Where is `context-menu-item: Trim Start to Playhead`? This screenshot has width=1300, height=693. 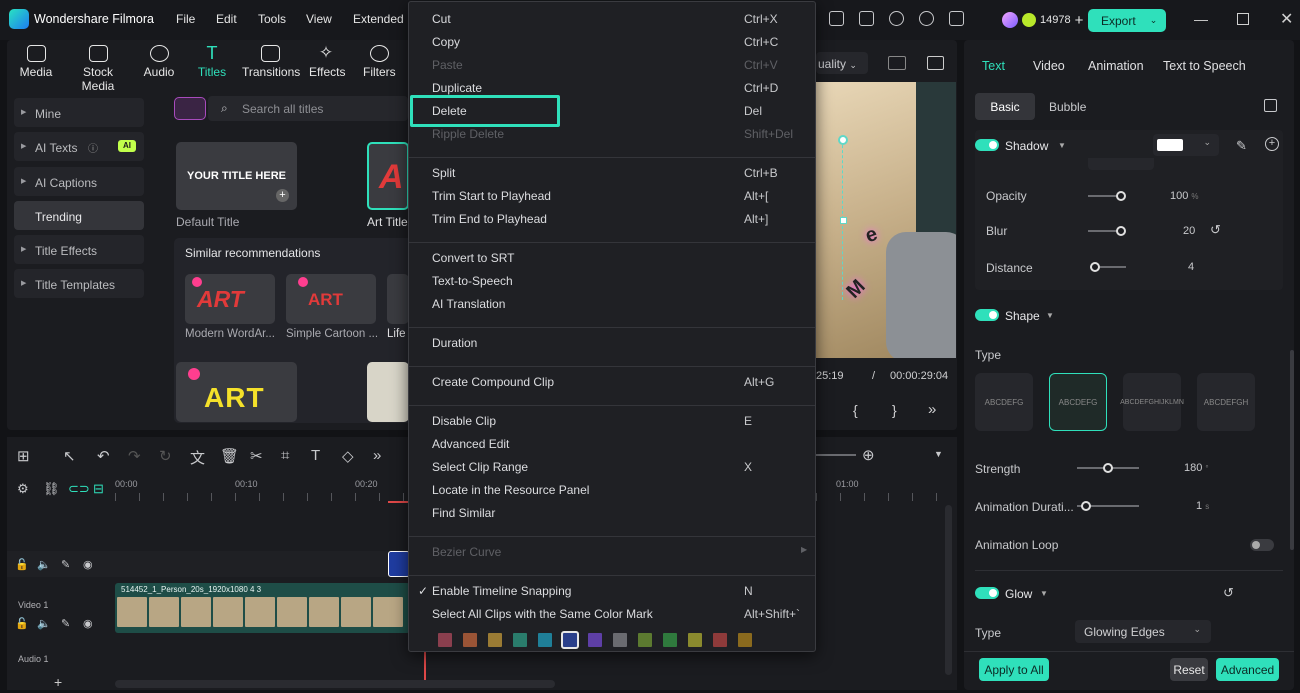 context-menu-item: Trim Start to Playhead is located at coordinates (491, 196).